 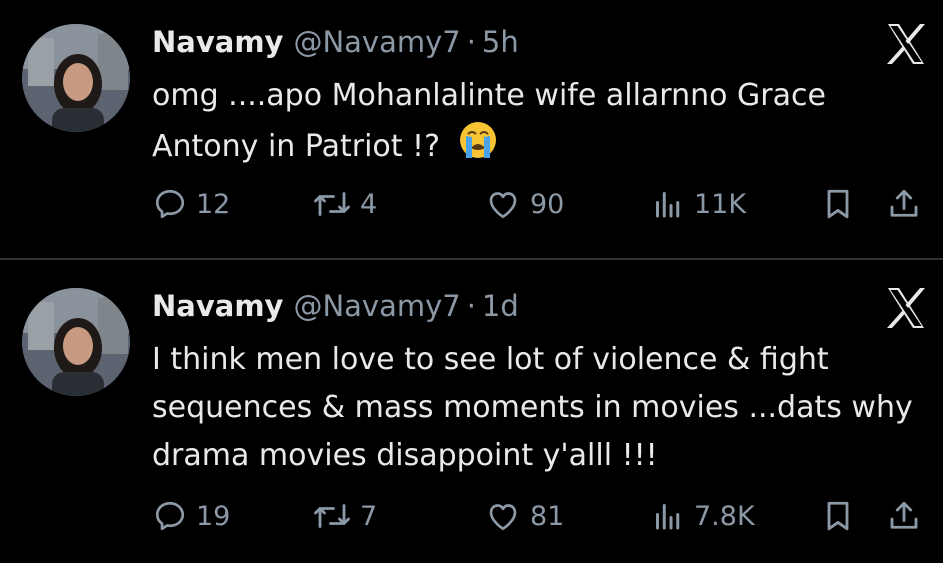 I want to click on view-count: 7.8K, so click(x=724, y=516).